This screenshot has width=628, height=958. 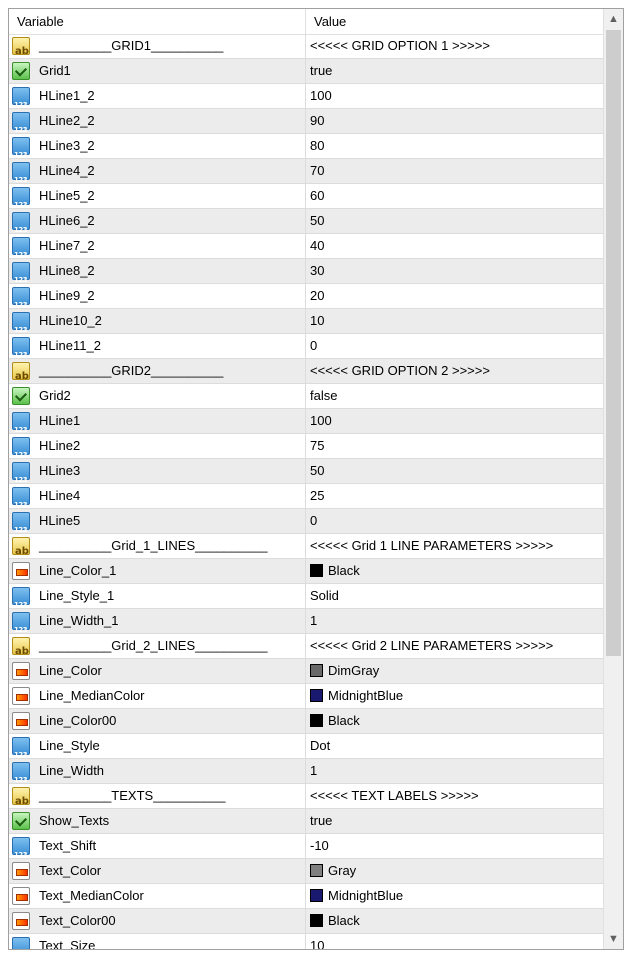 What do you see at coordinates (454, 46) in the screenshot?
I see `value-cell: <<<<< GRID OPTION 1 >>>>>` at bounding box center [454, 46].